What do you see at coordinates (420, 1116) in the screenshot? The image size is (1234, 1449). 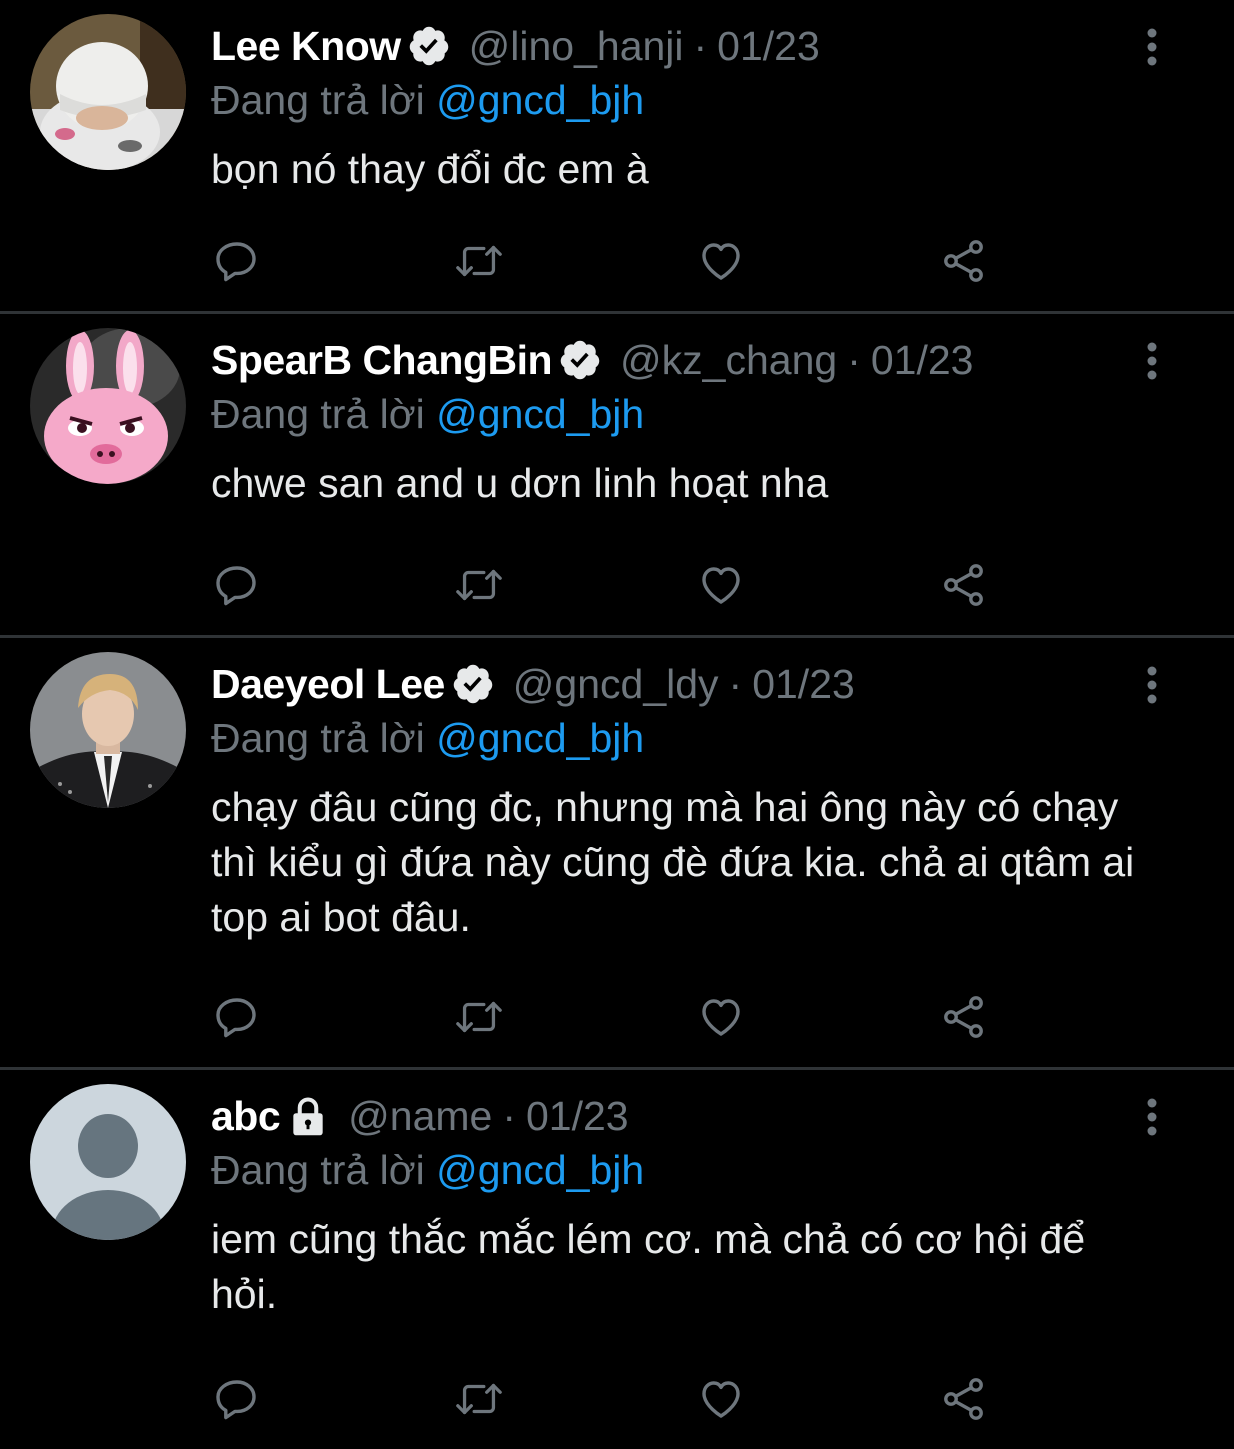 I see `user-handle: @name` at bounding box center [420, 1116].